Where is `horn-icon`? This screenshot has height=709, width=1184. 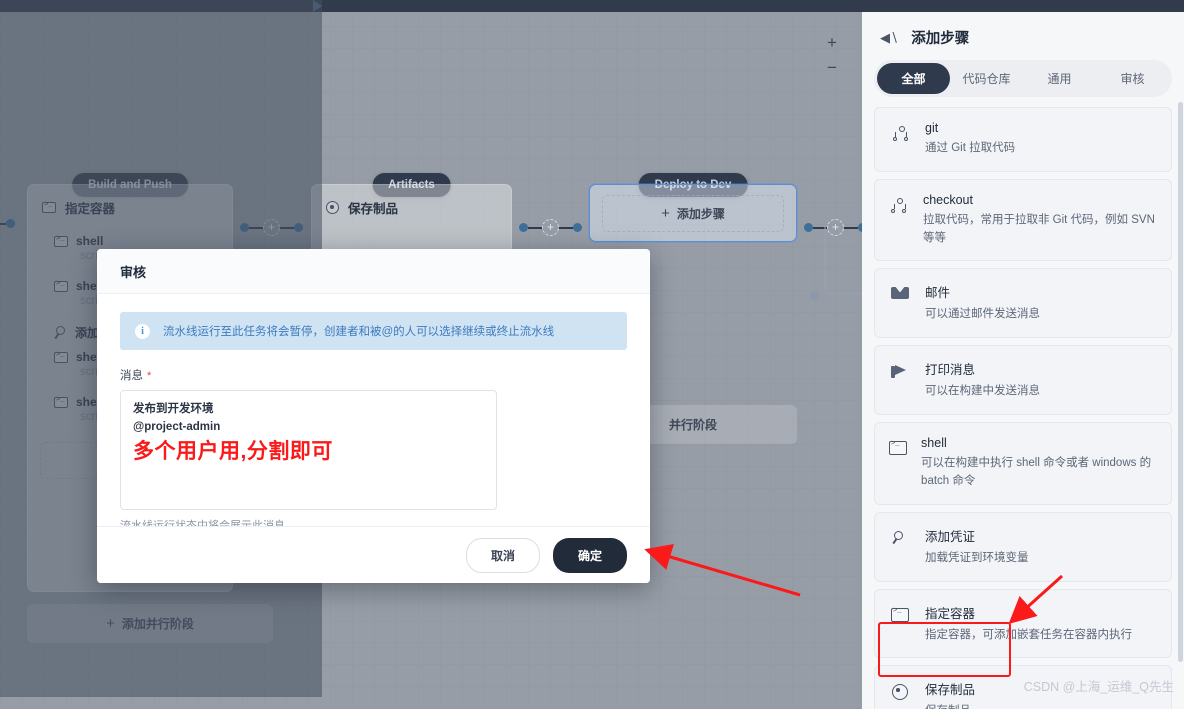 horn-icon is located at coordinates (900, 369).